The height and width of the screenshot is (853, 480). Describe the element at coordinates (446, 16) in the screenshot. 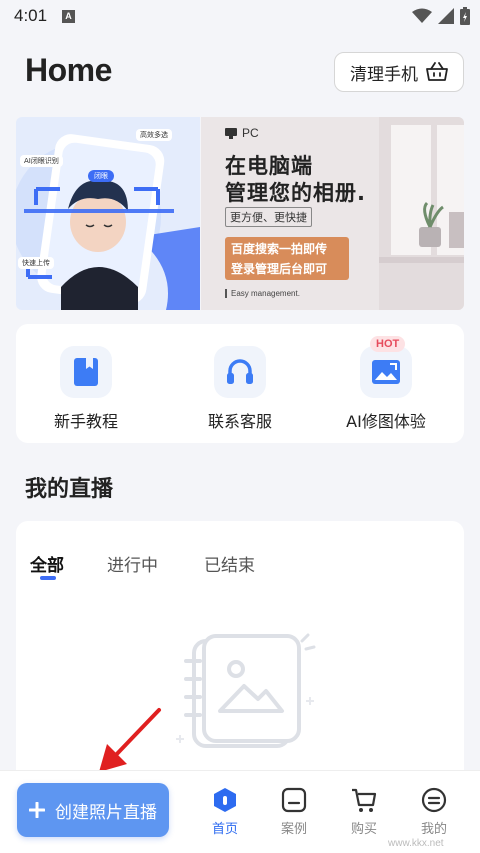

I see `signal-icon` at that location.